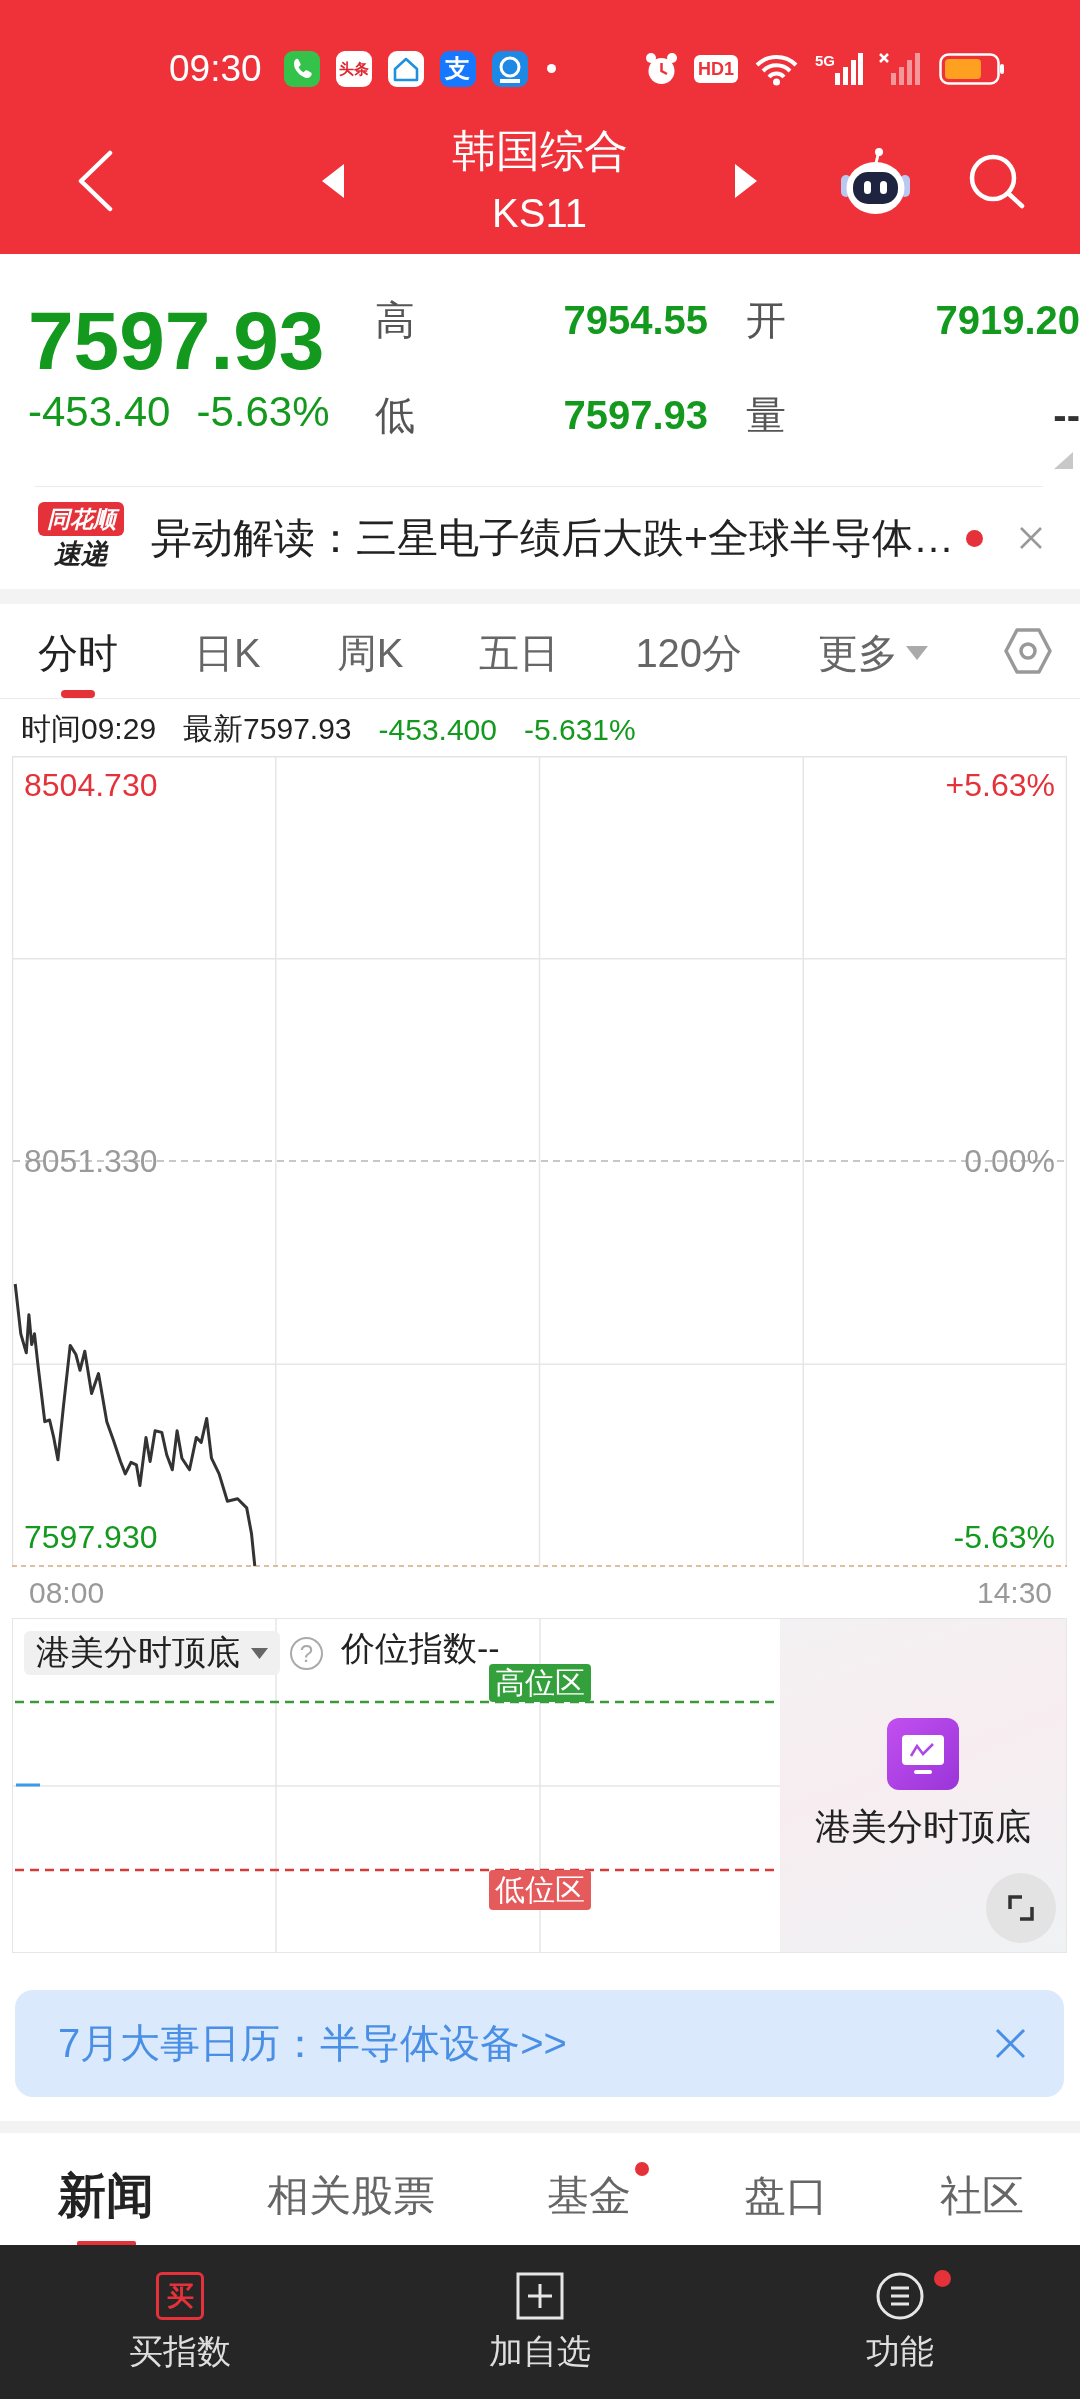  I want to click on indicator-mark, so click(28, 1785).